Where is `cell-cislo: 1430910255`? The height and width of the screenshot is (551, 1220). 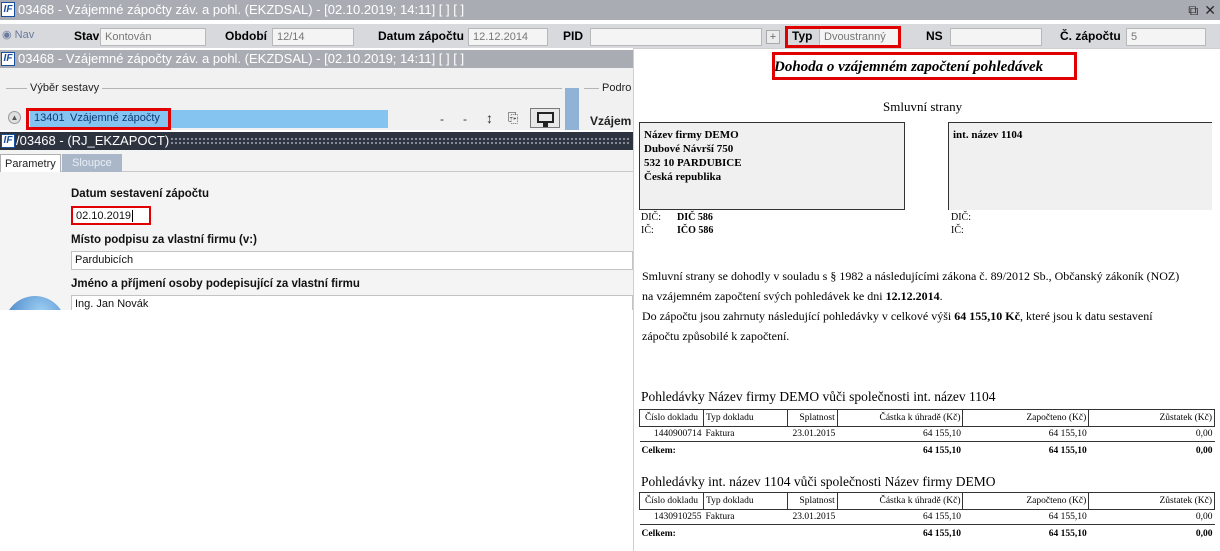 cell-cislo: 1430910255 is located at coordinates (677, 517).